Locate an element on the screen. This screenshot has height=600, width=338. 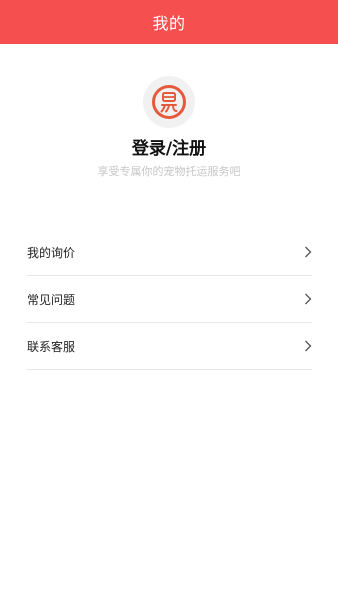
top-bar: 我的 is located at coordinates (169, 22).